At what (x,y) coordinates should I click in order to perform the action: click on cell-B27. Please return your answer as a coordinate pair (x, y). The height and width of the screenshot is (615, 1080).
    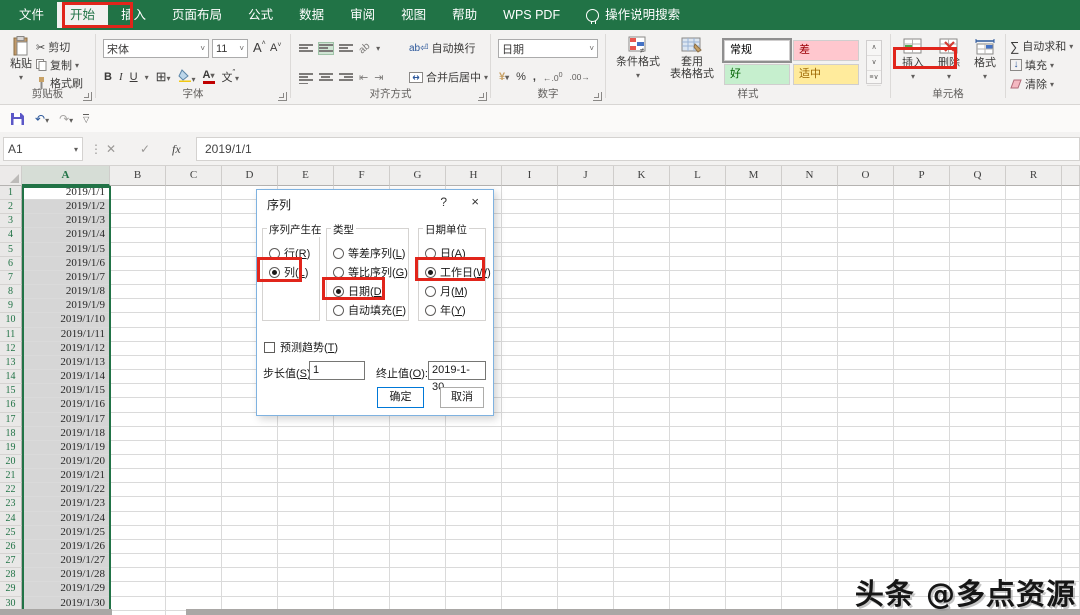
    Looking at the image, I should click on (138, 561).